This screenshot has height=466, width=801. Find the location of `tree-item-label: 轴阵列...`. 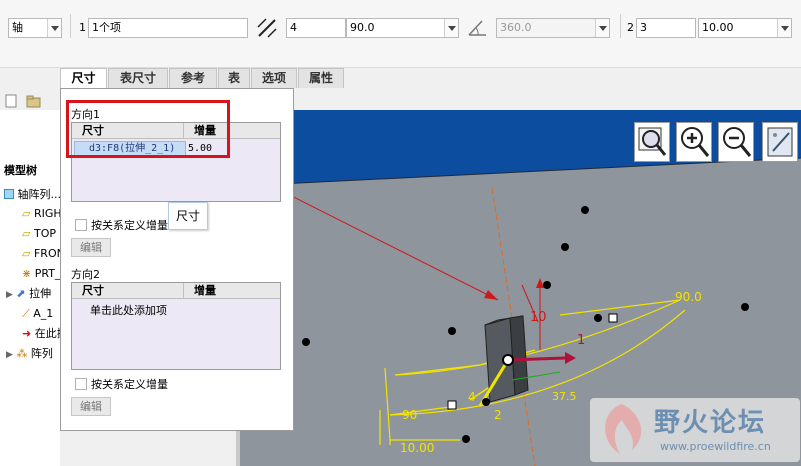

tree-item-label: 轴阵列... is located at coordinates (39, 194).